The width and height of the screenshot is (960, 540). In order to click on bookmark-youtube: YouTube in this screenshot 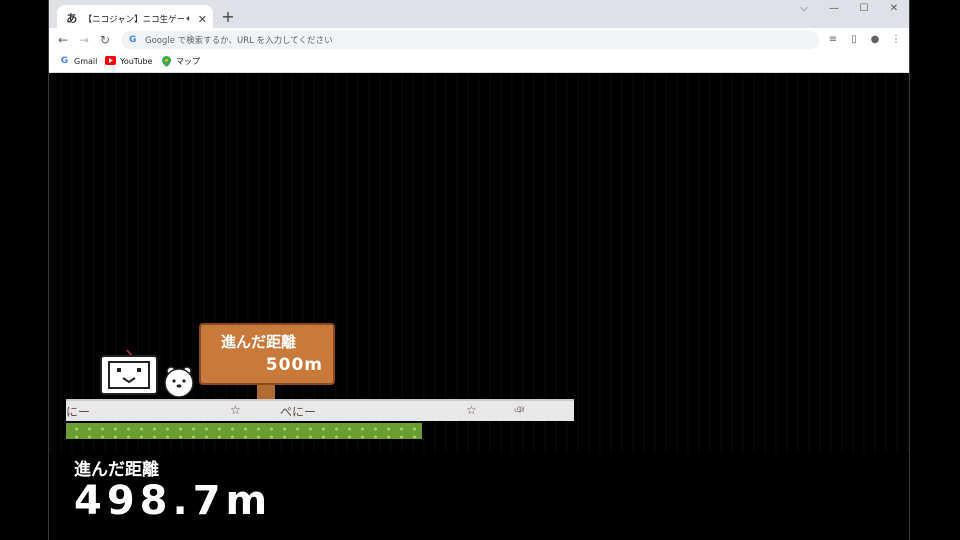, I will do `click(129, 61)`.